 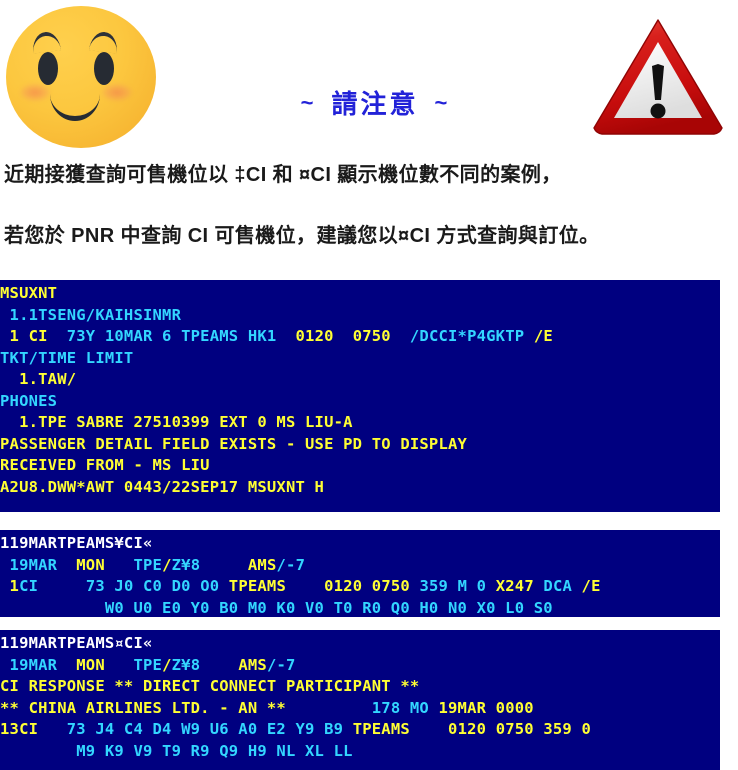 I want to click on smiley-blush-left, so click(x=35, y=92).